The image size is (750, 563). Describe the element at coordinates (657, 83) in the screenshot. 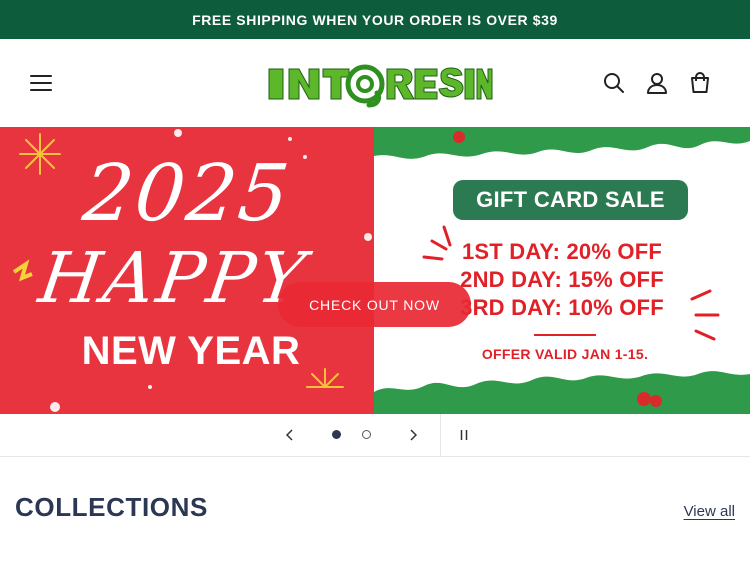

I see `account-icon` at that location.